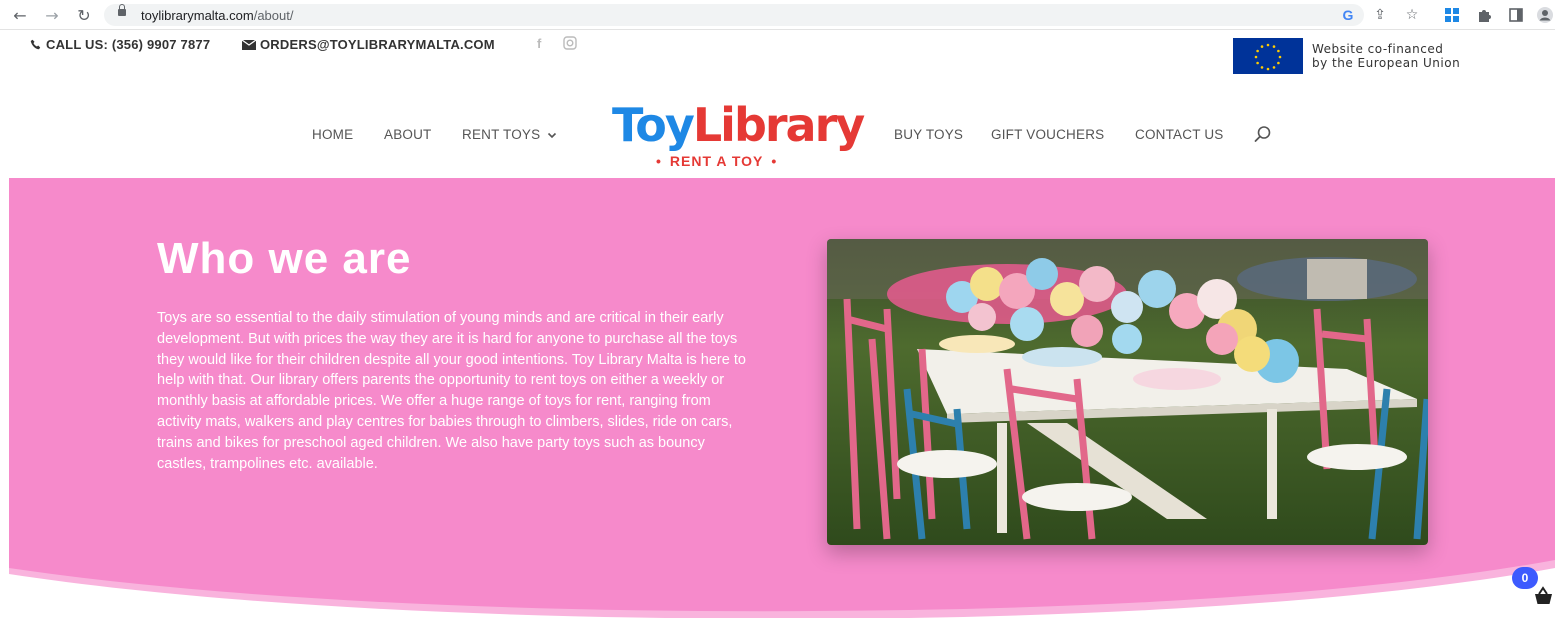 The width and height of the screenshot is (1555, 618). Describe the element at coordinates (653, 125) in the screenshot. I see `logo-title-toy: Toy` at that location.